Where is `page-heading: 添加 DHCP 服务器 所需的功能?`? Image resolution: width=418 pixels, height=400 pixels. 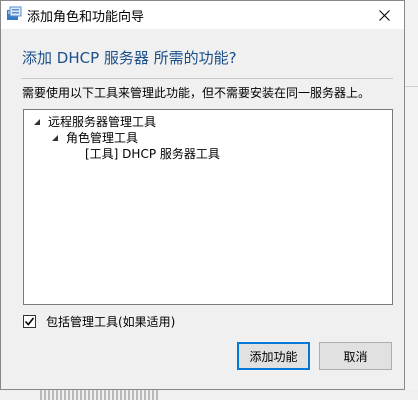
page-heading: 添加 DHCP 服务器 所需的功能? is located at coordinates (129, 58).